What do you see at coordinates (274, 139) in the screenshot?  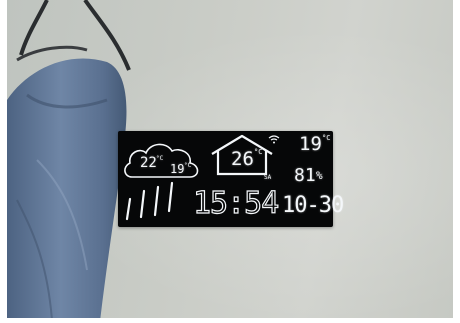 I see `wifi-icon` at bounding box center [274, 139].